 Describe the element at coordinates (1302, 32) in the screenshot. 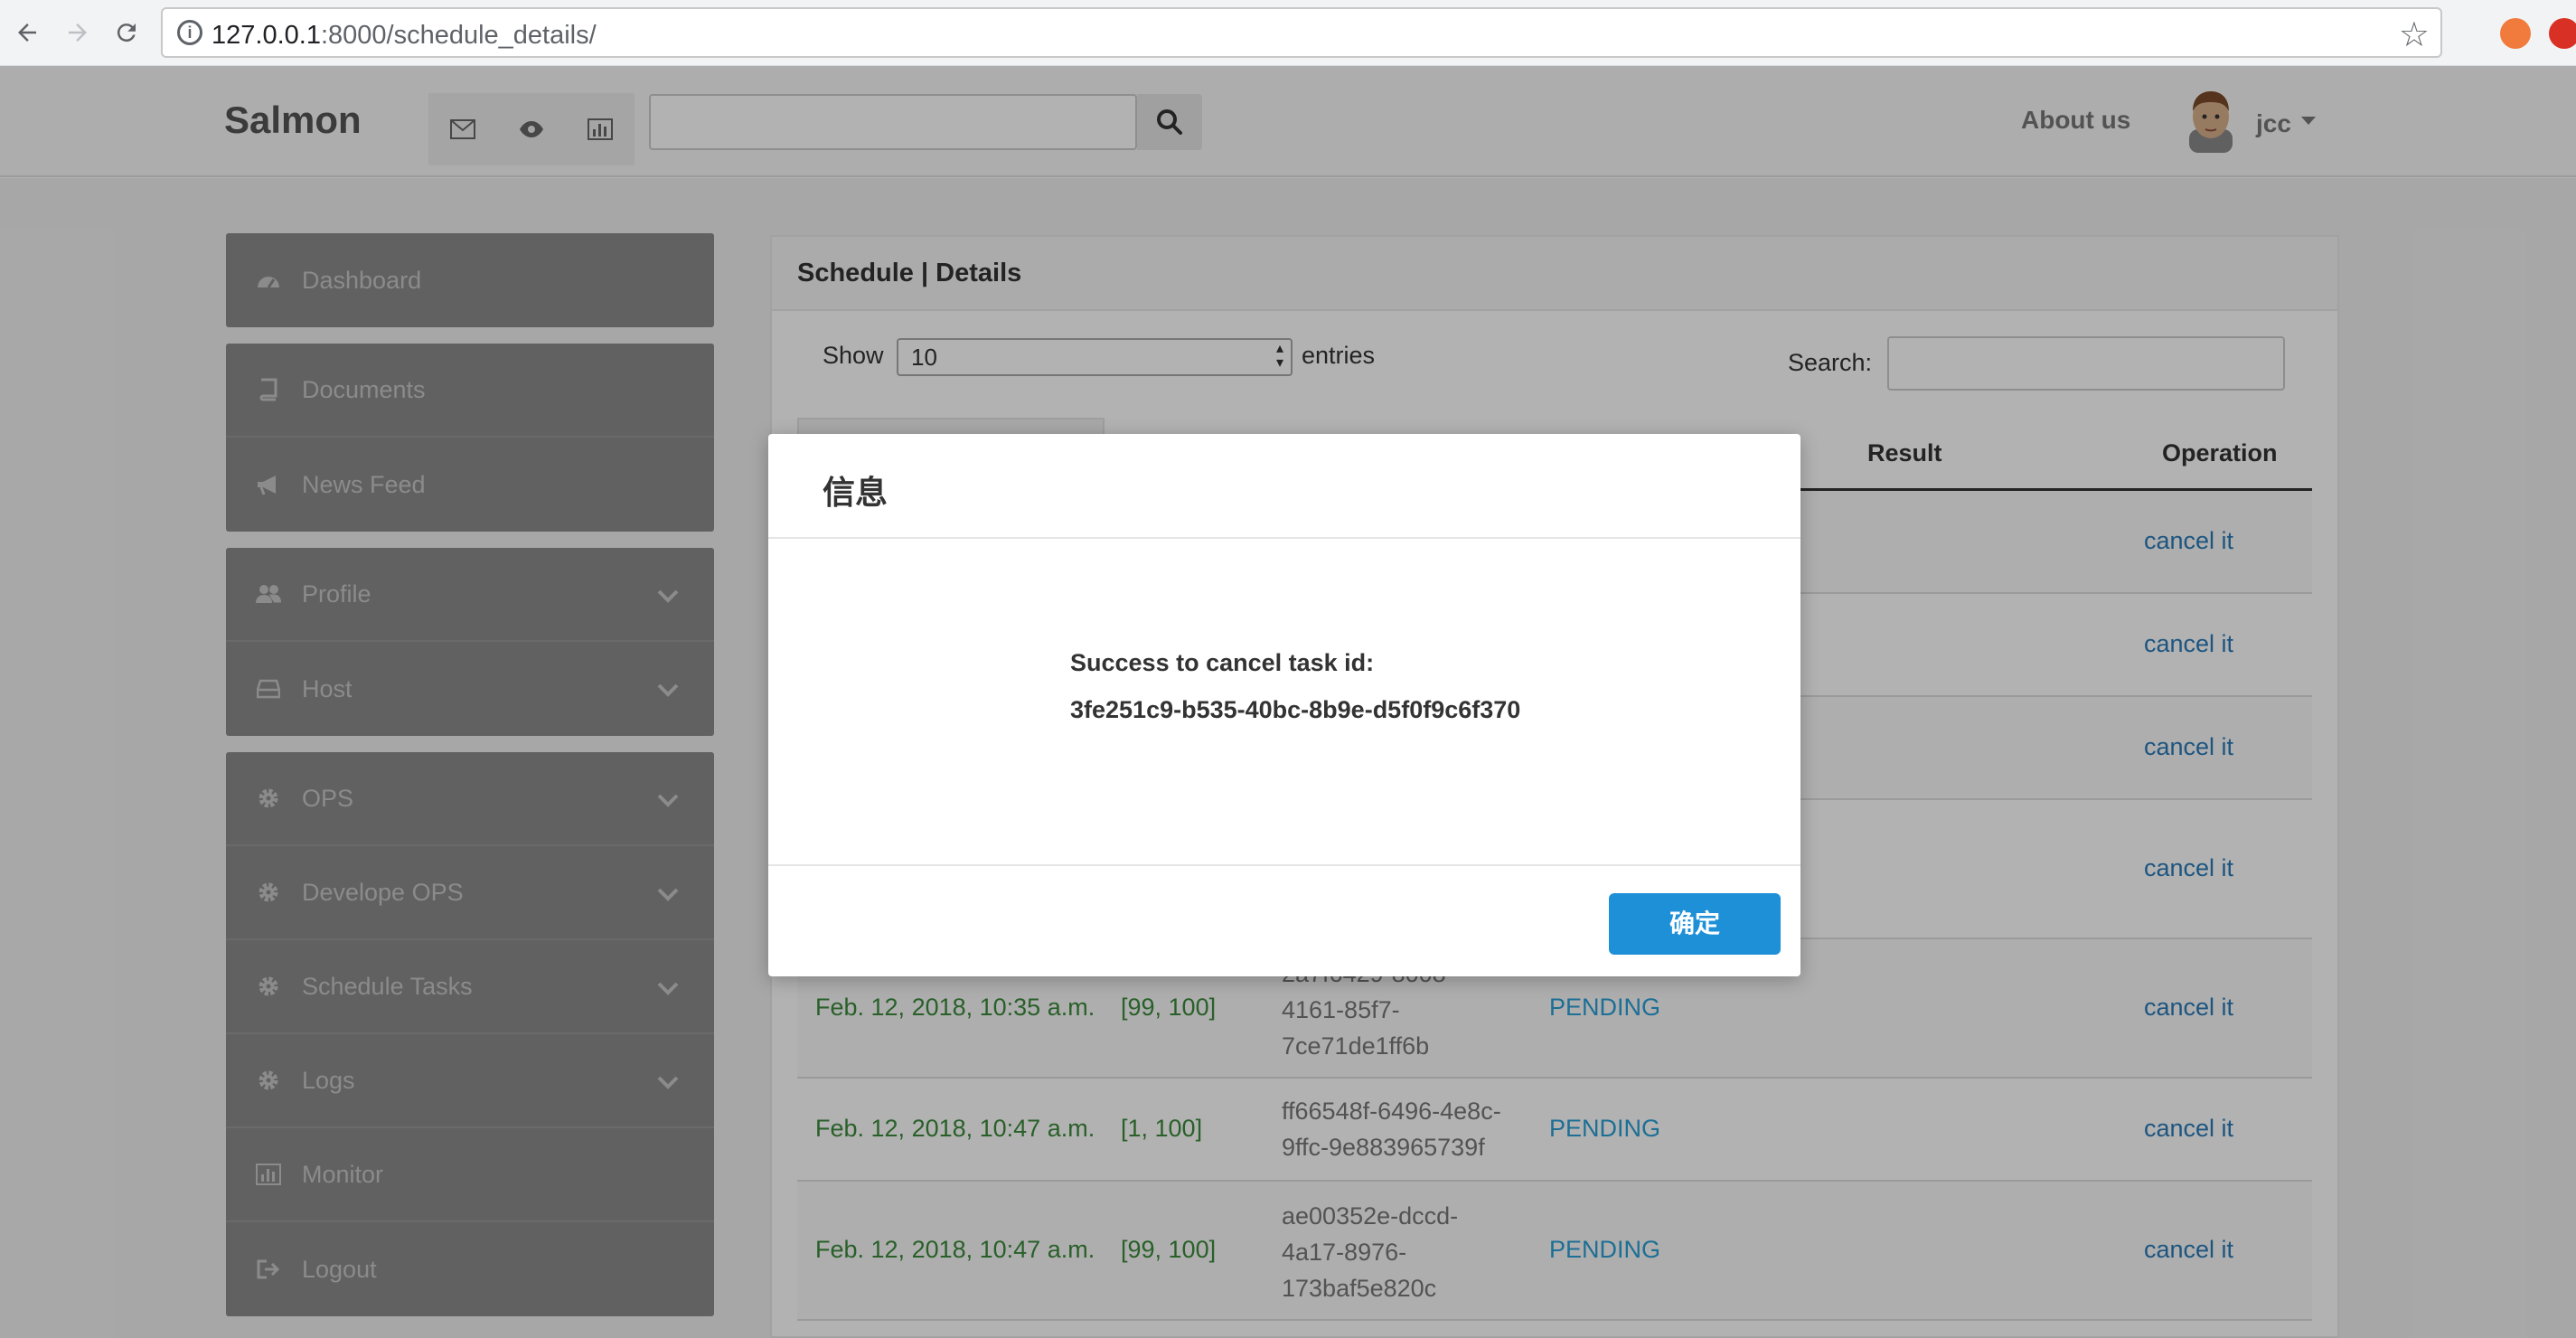

I see `address-bar: i 127.0.0.1:8000/schedule_details/ ☆` at that location.